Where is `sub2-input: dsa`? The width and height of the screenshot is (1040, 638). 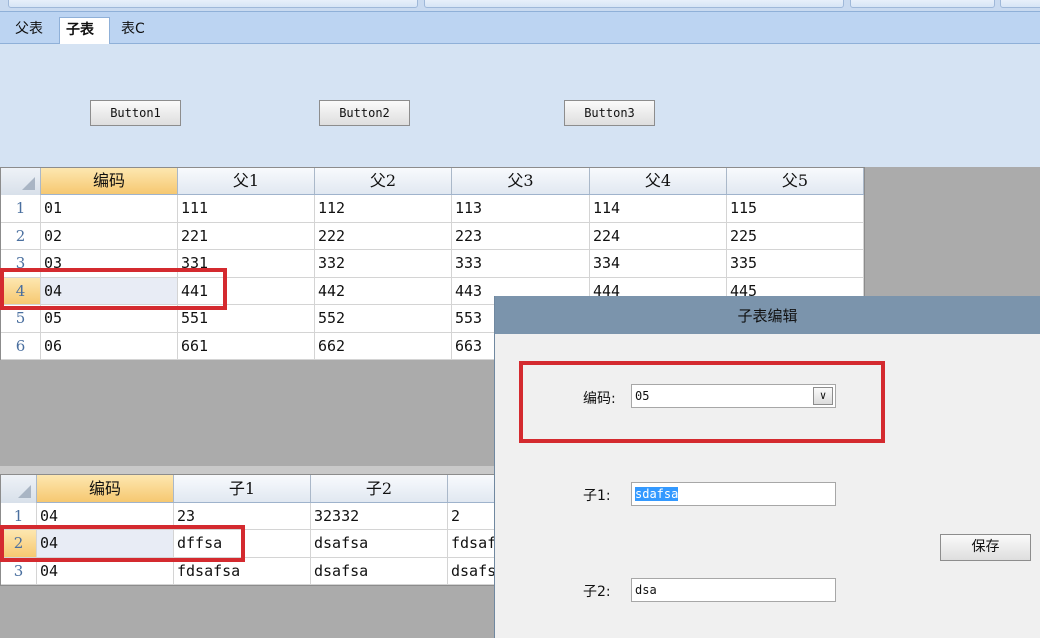 sub2-input: dsa is located at coordinates (733, 590).